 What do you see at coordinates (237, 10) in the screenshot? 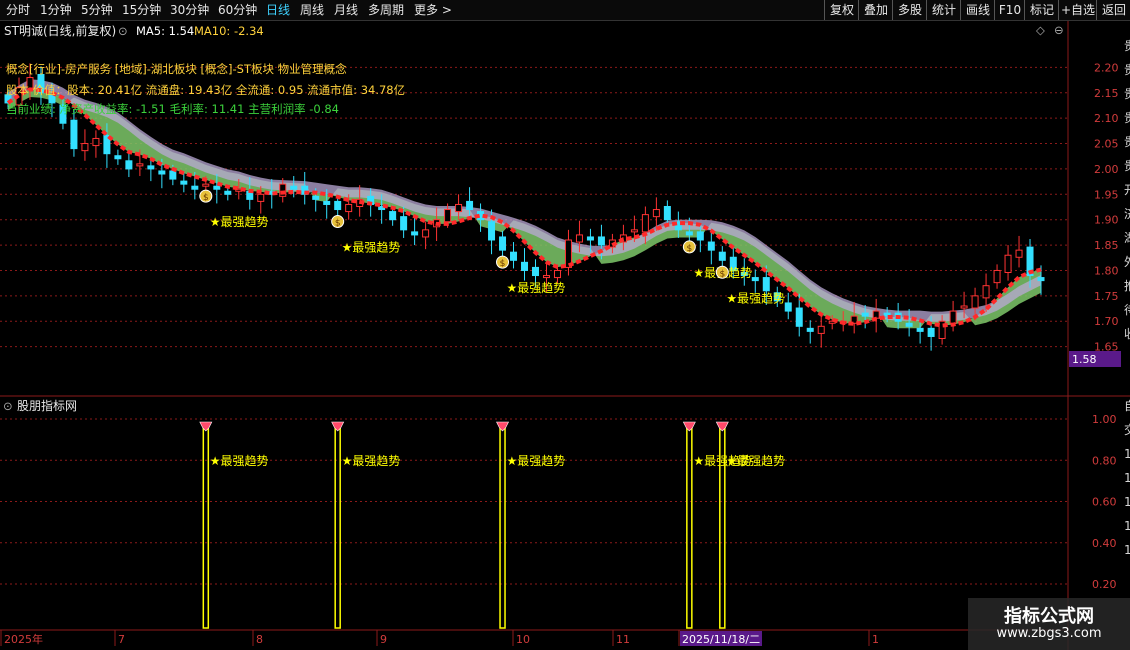
I see `period-tab-5: 60分钟` at bounding box center [237, 10].